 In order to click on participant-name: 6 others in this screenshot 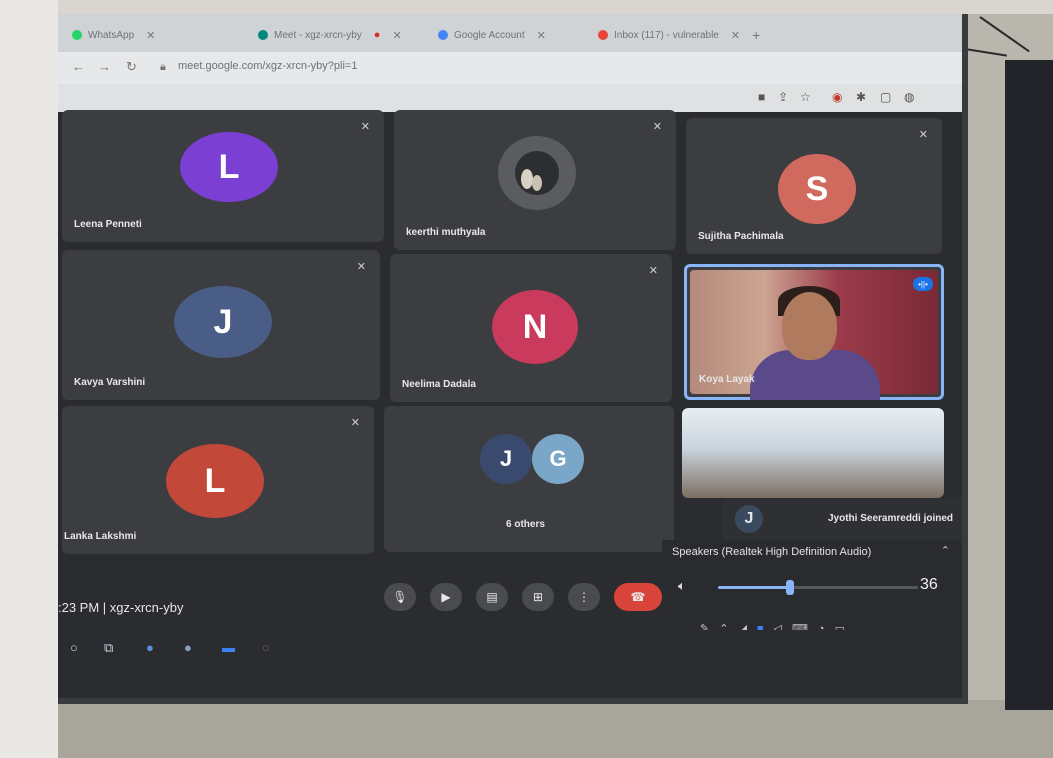, I will do `click(525, 524)`.